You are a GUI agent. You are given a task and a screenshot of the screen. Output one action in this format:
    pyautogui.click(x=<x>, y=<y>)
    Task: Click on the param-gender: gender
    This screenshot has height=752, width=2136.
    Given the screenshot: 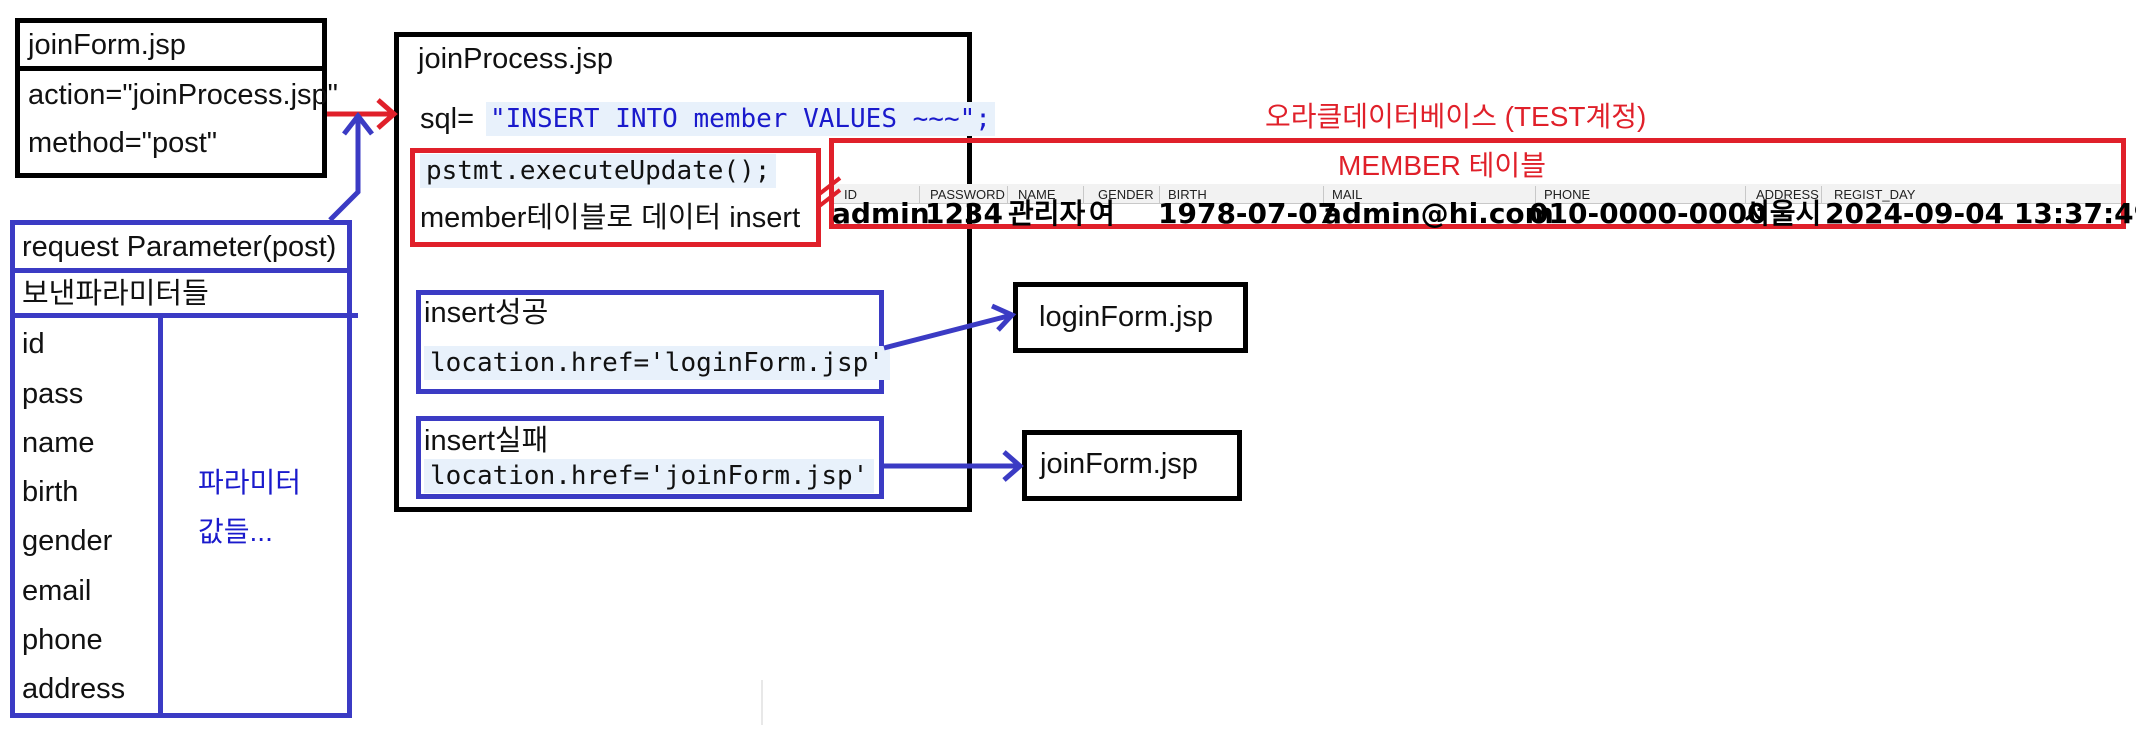 What is the action you would take?
    pyautogui.click(x=67, y=541)
    